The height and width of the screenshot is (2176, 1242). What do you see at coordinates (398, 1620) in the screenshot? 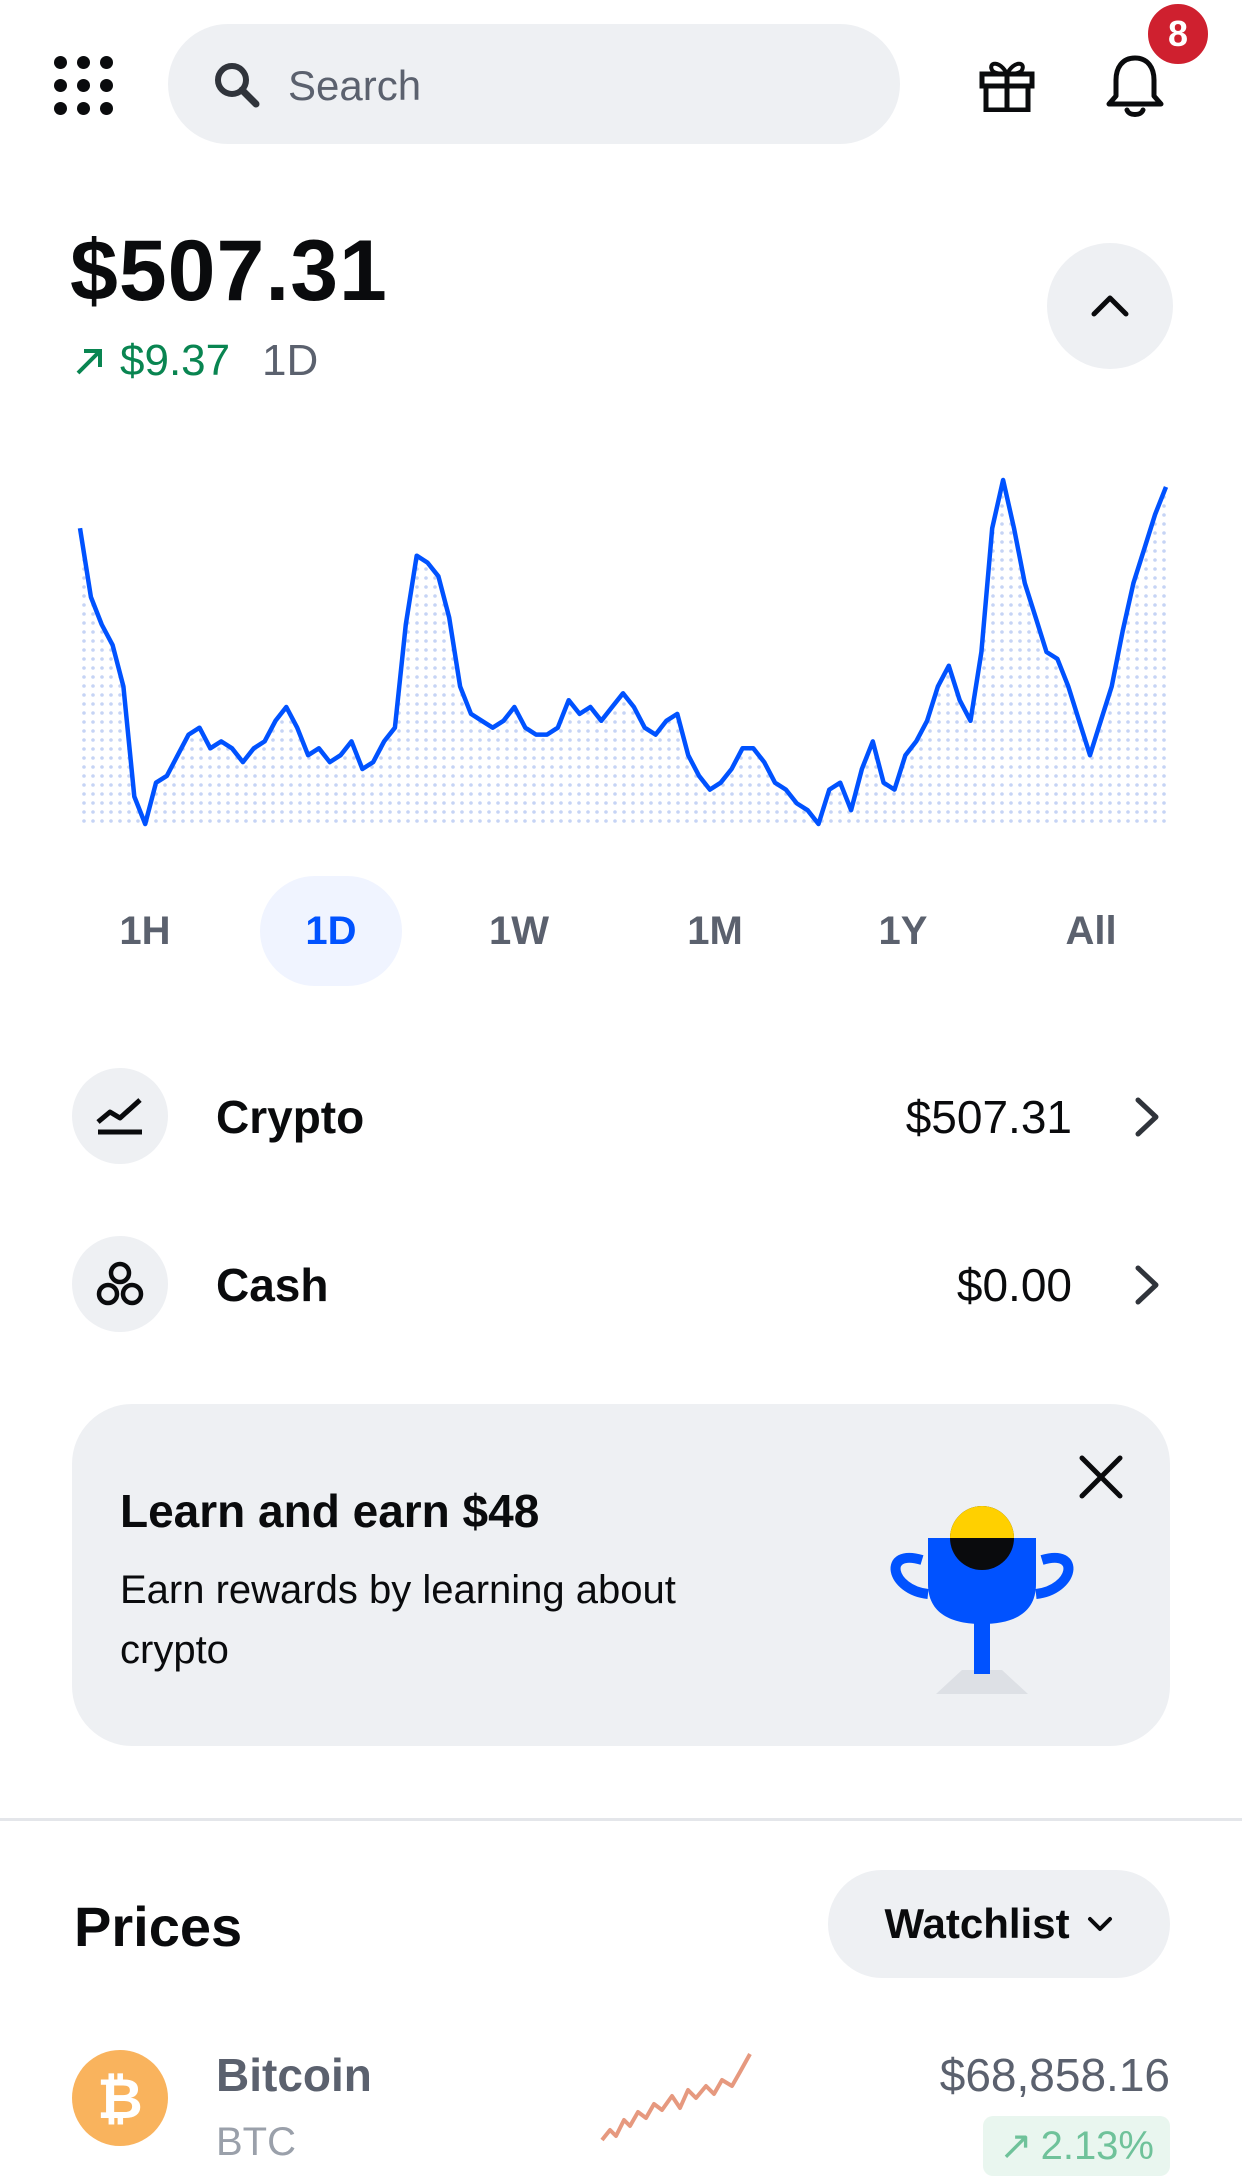
I see `promo-body: Earn rewards by learning about crypto` at bounding box center [398, 1620].